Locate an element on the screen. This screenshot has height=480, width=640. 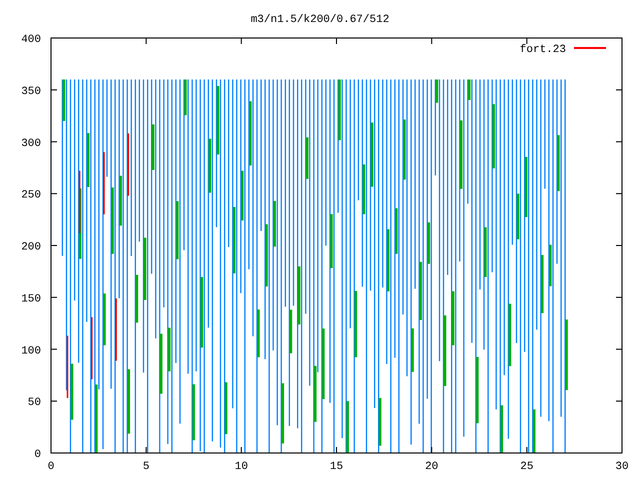
y-tick-label: 200 is located at coordinates (31, 248).